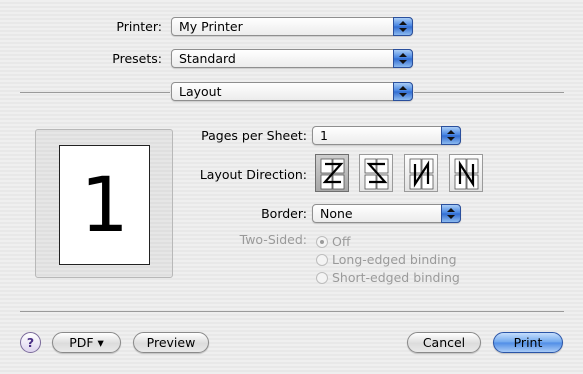 The width and height of the screenshot is (583, 374). What do you see at coordinates (200, 91) in the screenshot?
I see `panel-selector-value: Layout` at bounding box center [200, 91].